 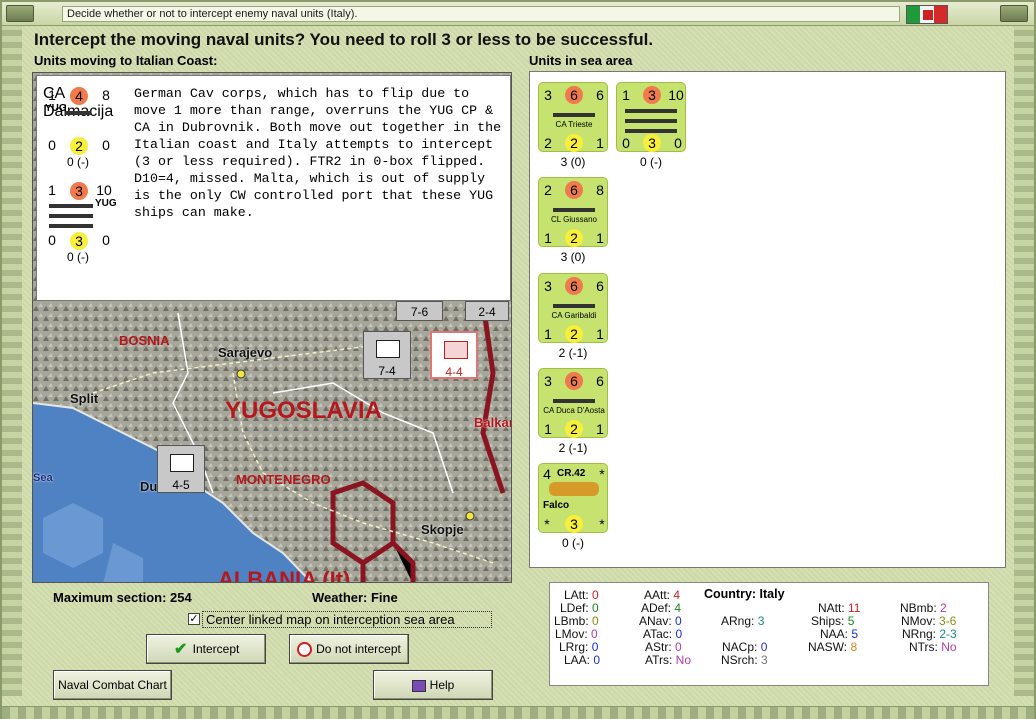 I want to click on stat-nacp: NACp: 0, so click(x=745, y=647).